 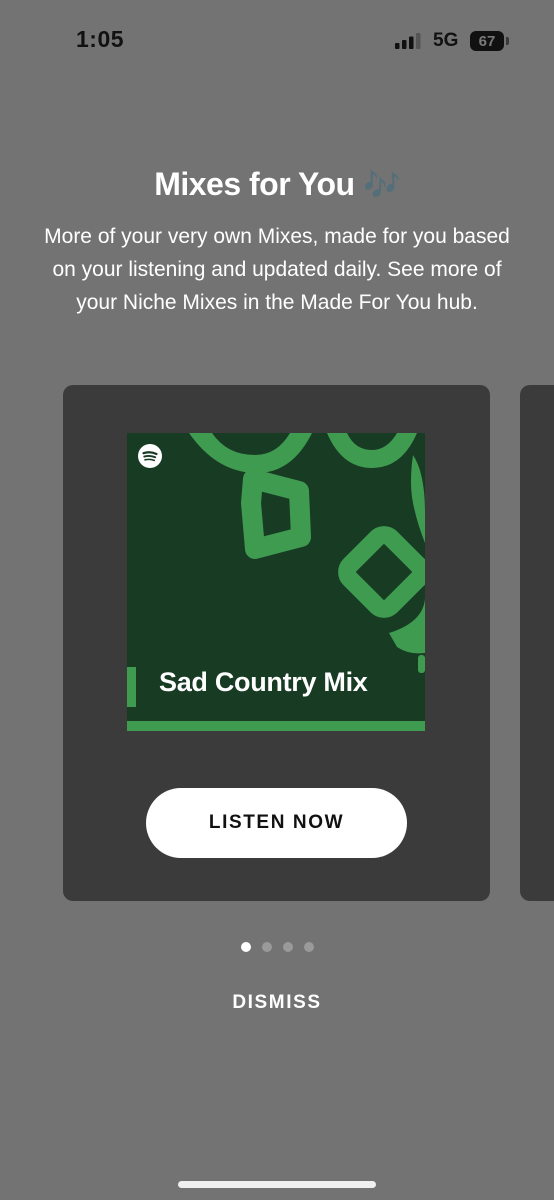 What do you see at coordinates (507, 41) in the screenshot?
I see `battery-cap` at bounding box center [507, 41].